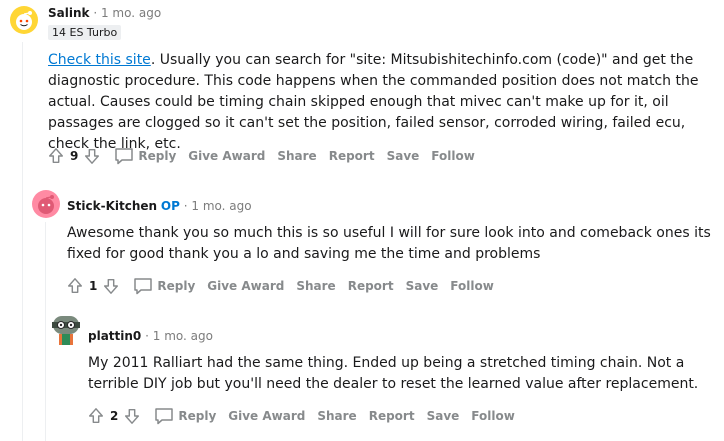 This screenshot has height=441, width=724. I want to click on comment-meta: Stick-Kitchen OP · 1 mo. ago, so click(159, 206).